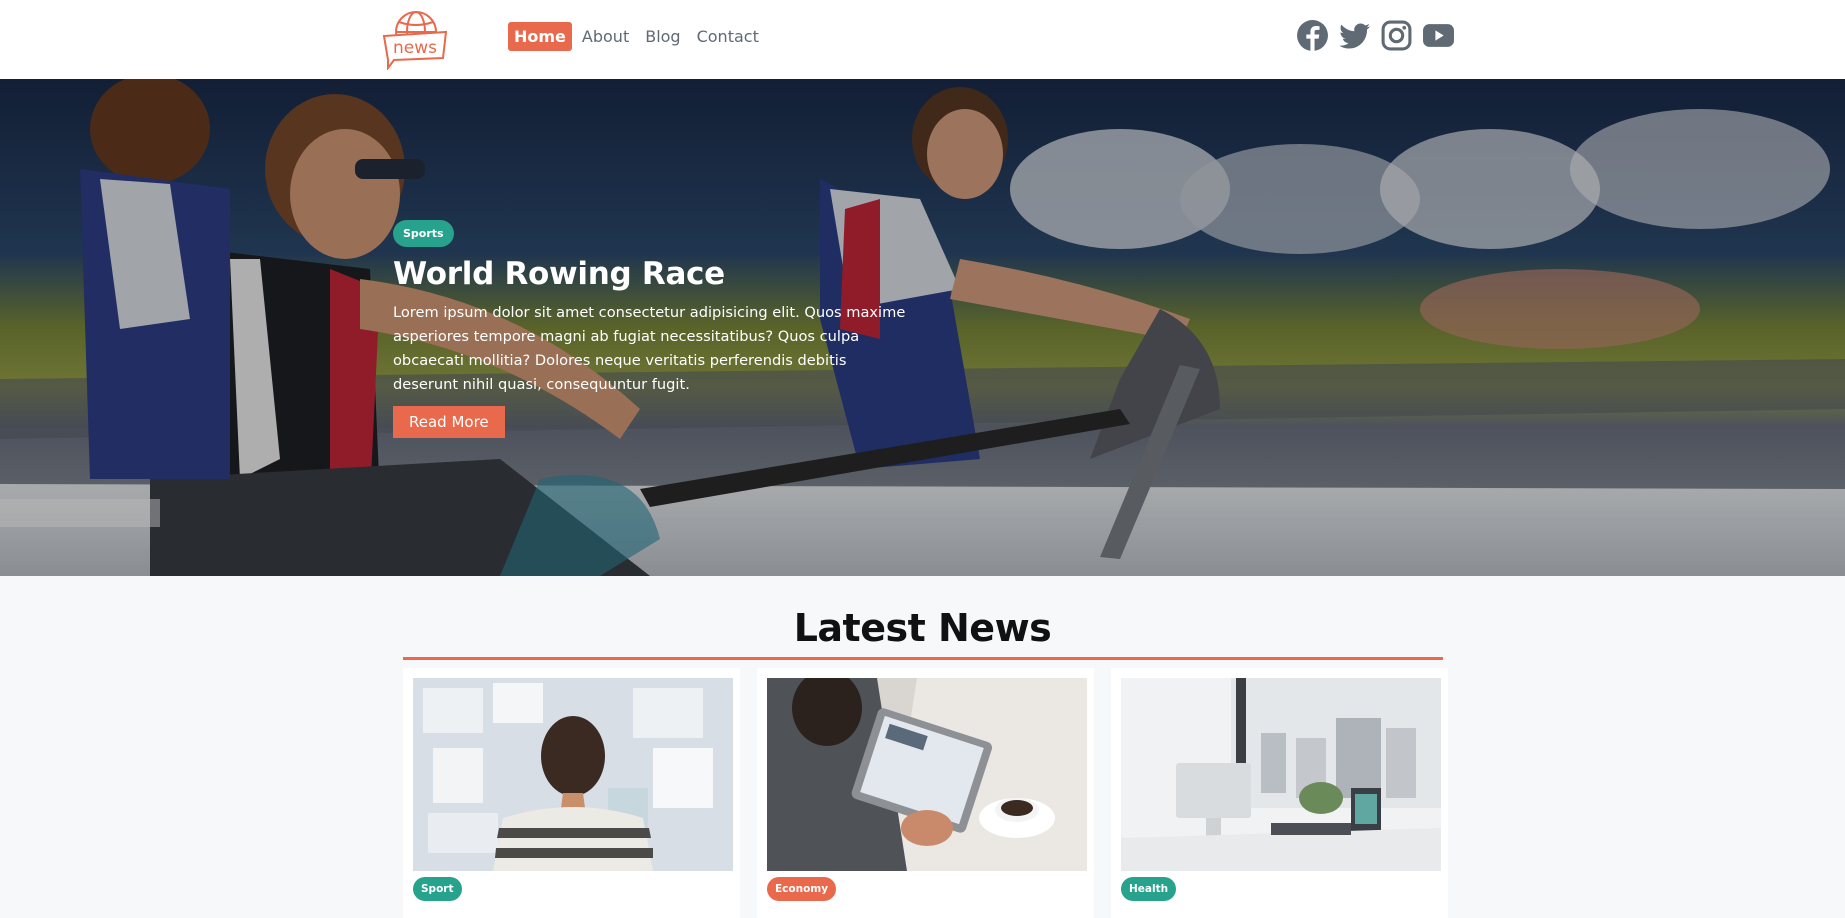 This screenshot has height=918, width=1845. Describe the element at coordinates (605, 36) in the screenshot. I see `nav-about: About` at that location.